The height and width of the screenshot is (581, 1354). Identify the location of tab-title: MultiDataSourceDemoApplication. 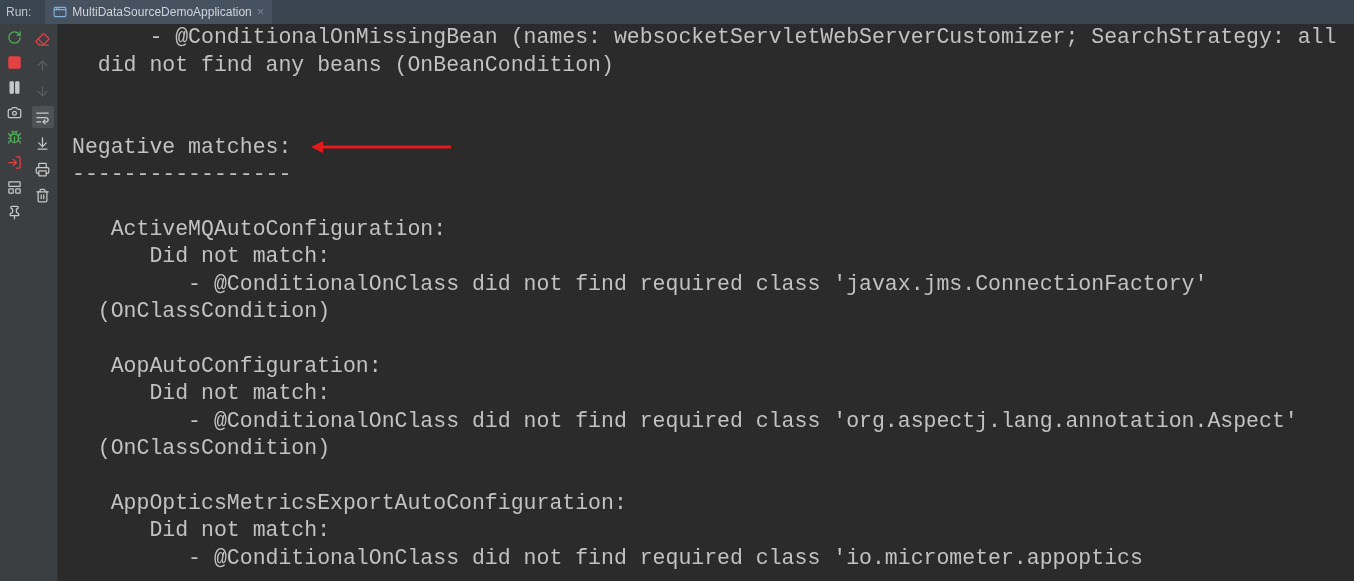
(162, 12).